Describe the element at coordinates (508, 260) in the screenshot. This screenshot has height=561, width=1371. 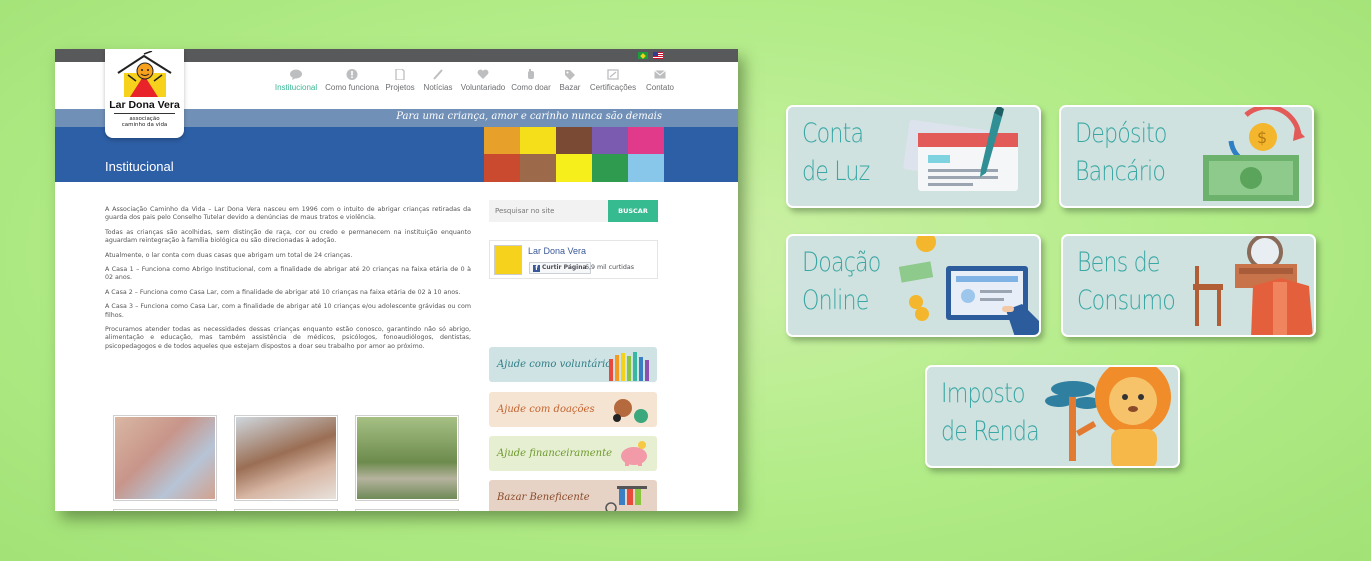
I see `facebook-page-thumbnail` at that location.